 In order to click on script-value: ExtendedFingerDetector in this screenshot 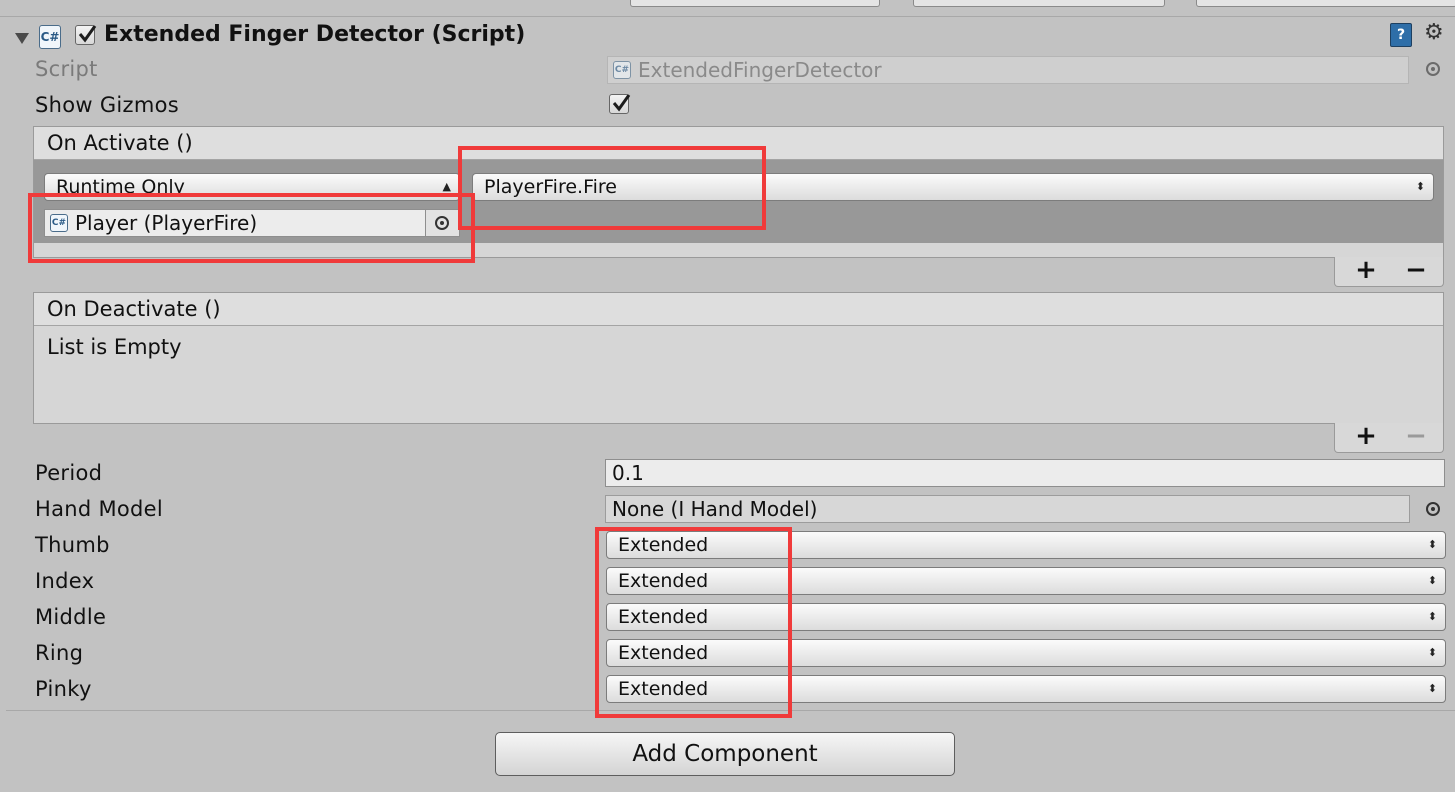, I will do `click(760, 70)`.